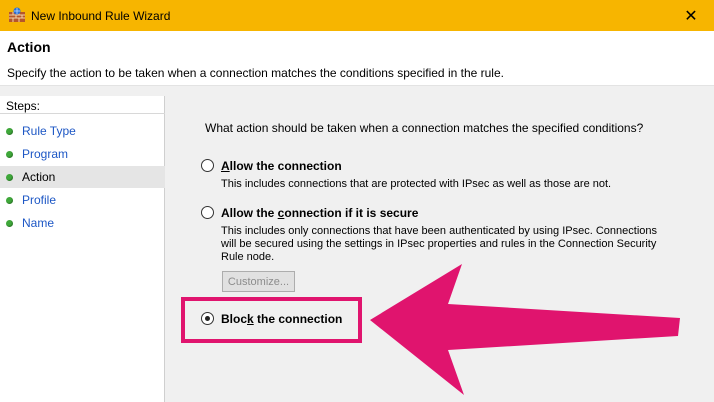  What do you see at coordinates (207, 212) in the screenshot?
I see `allow-secure-radio` at bounding box center [207, 212].